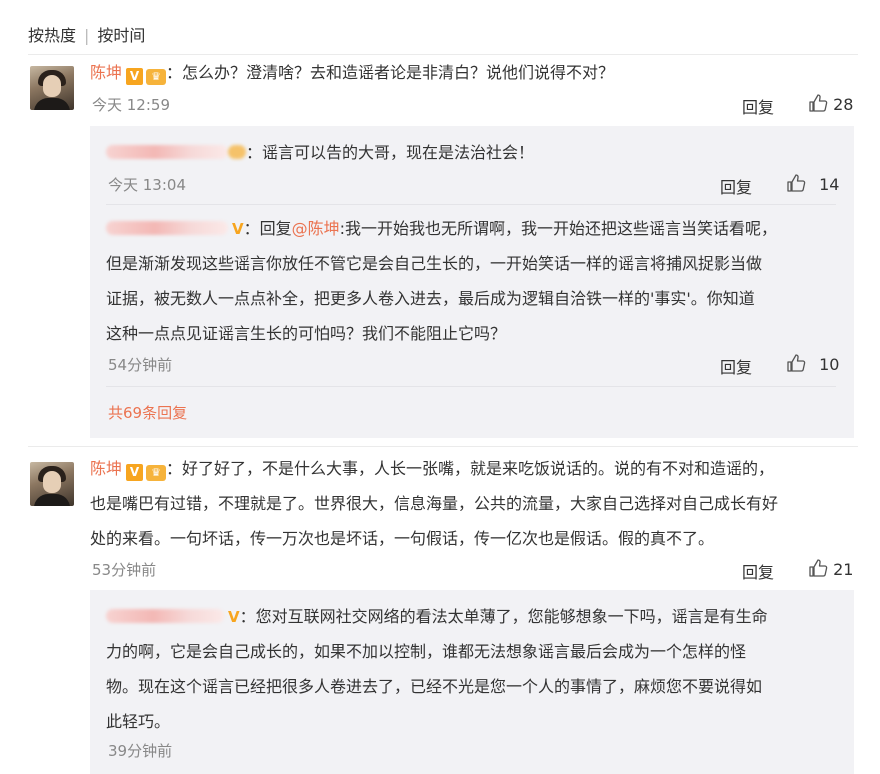 This screenshot has width=880, height=774. What do you see at coordinates (147, 185) in the screenshot?
I see `reply-time: 今天 13:04` at bounding box center [147, 185].